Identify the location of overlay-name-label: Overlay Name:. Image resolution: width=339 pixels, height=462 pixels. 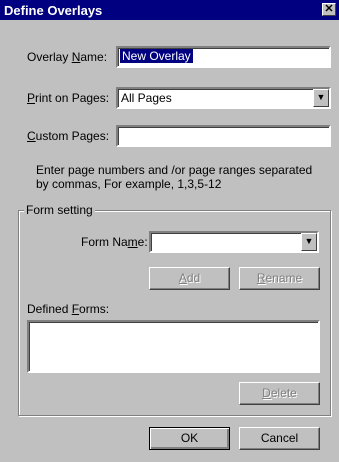
(67, 57).